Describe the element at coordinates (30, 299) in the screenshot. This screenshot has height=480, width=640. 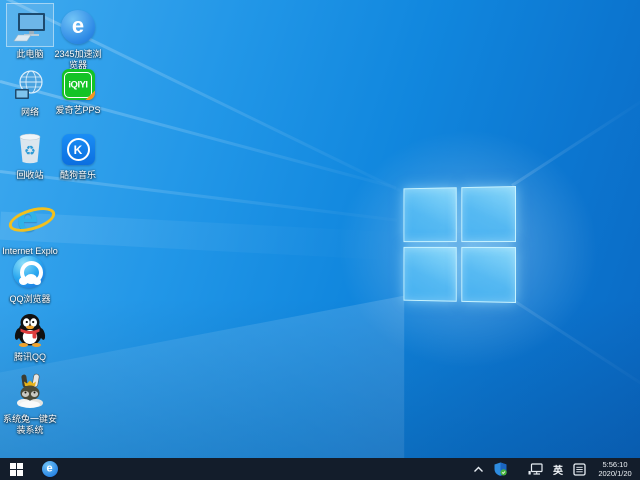
I see `icon-label: QQ浏览器` at that location.